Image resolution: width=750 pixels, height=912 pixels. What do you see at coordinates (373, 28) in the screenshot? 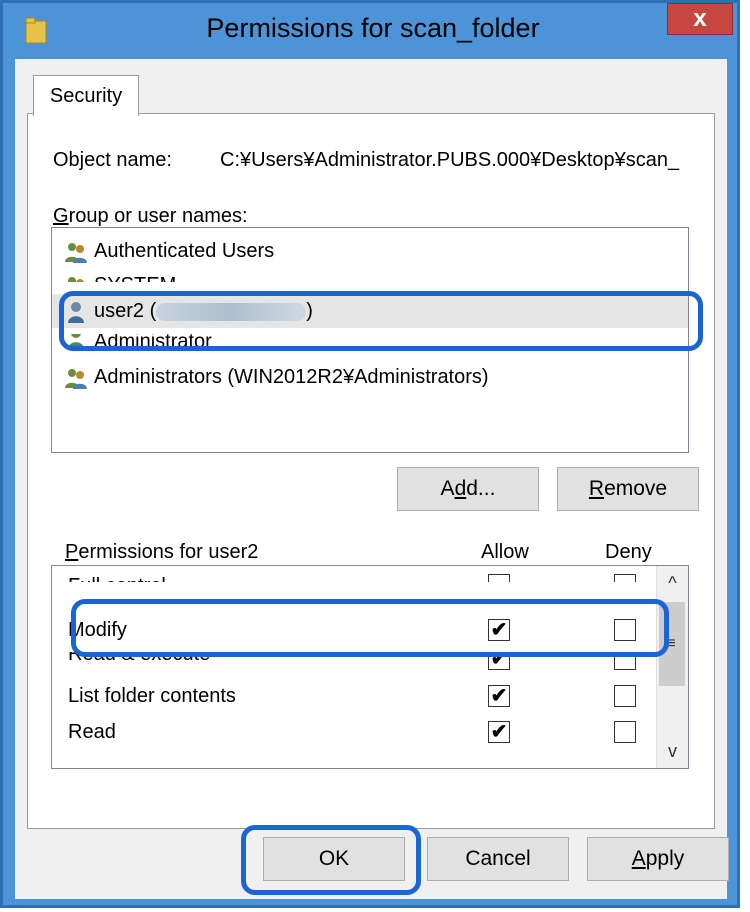
I see `window-title: Permissions for scan_folder` at bounding box center [373, 28].